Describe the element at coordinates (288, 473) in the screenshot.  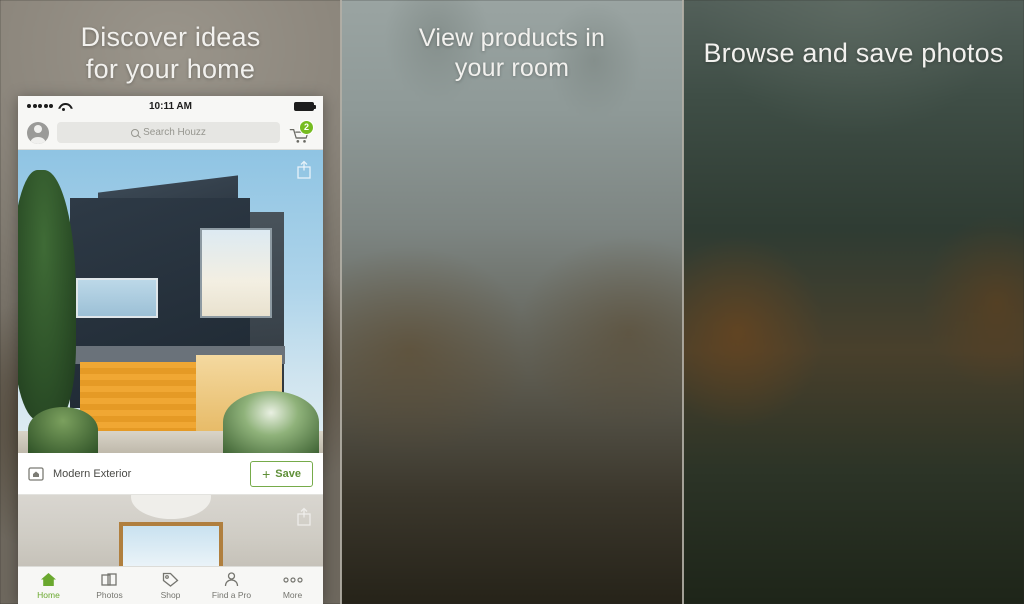
I see `save-button-label: Save` at that location.